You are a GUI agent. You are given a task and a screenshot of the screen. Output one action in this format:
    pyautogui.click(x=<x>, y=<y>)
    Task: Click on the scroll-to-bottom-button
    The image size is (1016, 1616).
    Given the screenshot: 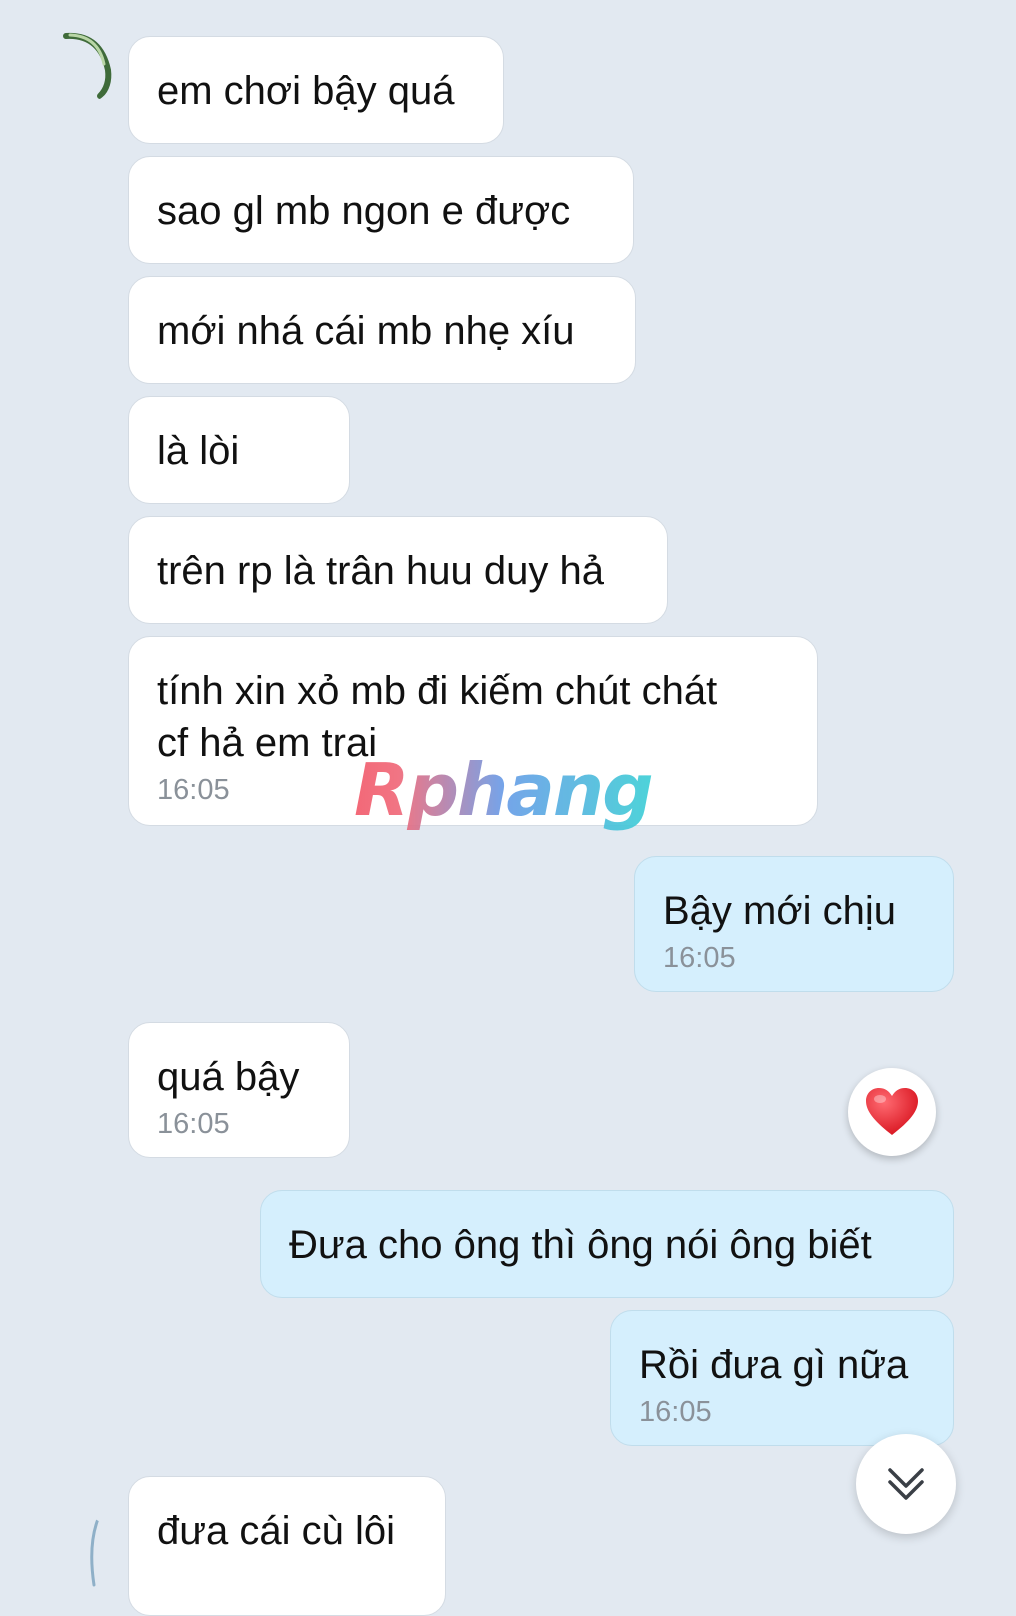 What is the action you would take?
    pyautogui.click(x=906, y=1484)
    